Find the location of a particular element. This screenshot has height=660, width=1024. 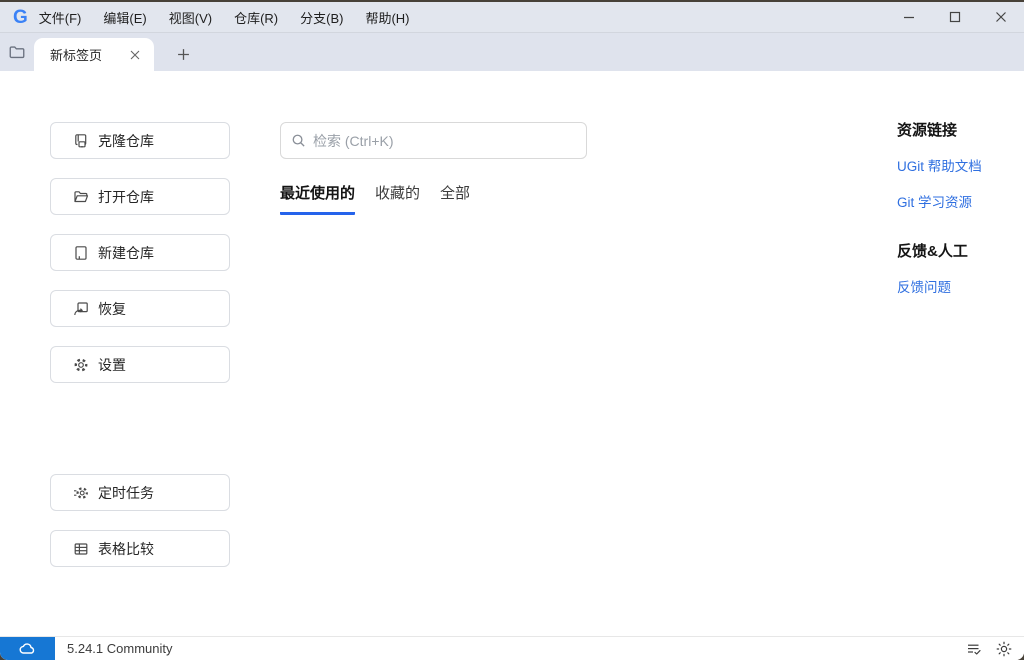

resource-links-heading: 资源链接 is located at coordinates (927, 130).